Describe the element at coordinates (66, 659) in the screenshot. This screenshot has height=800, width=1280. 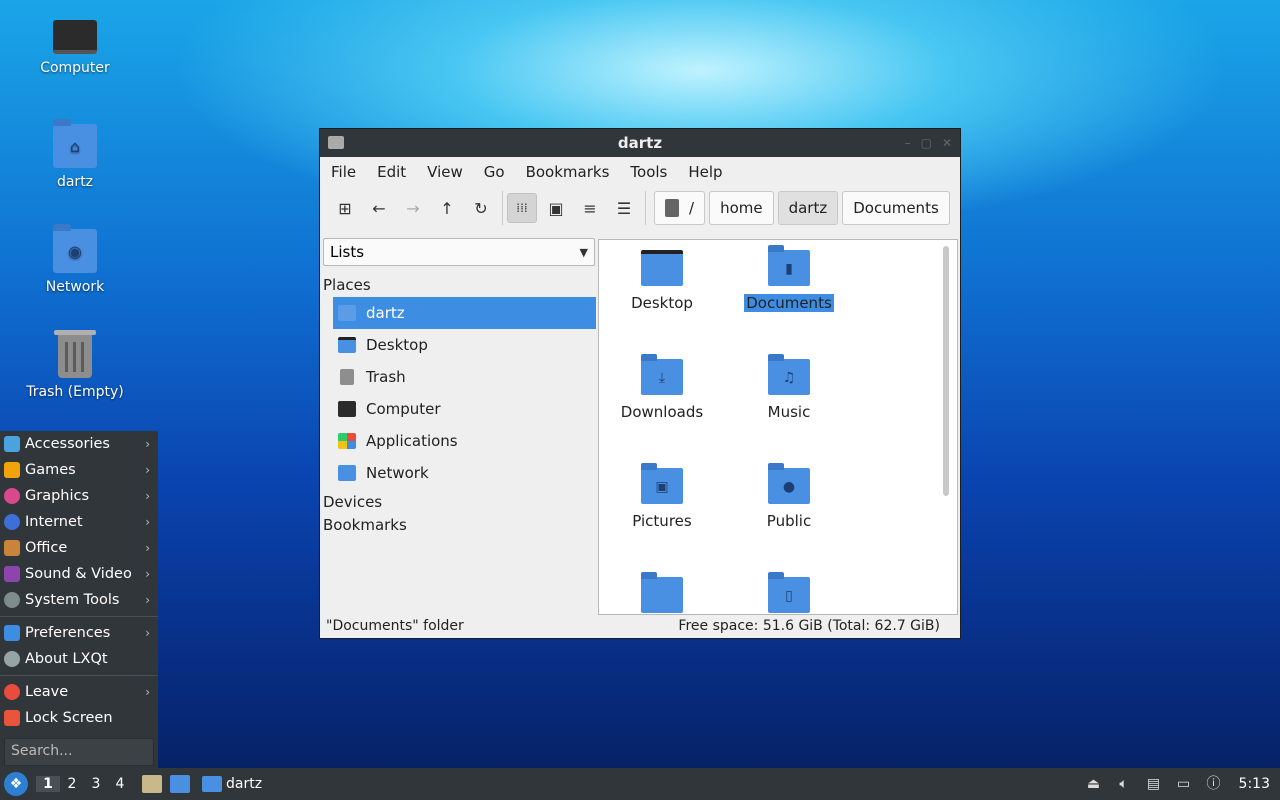
I see `menu-item-label: About LXQt` at that location.